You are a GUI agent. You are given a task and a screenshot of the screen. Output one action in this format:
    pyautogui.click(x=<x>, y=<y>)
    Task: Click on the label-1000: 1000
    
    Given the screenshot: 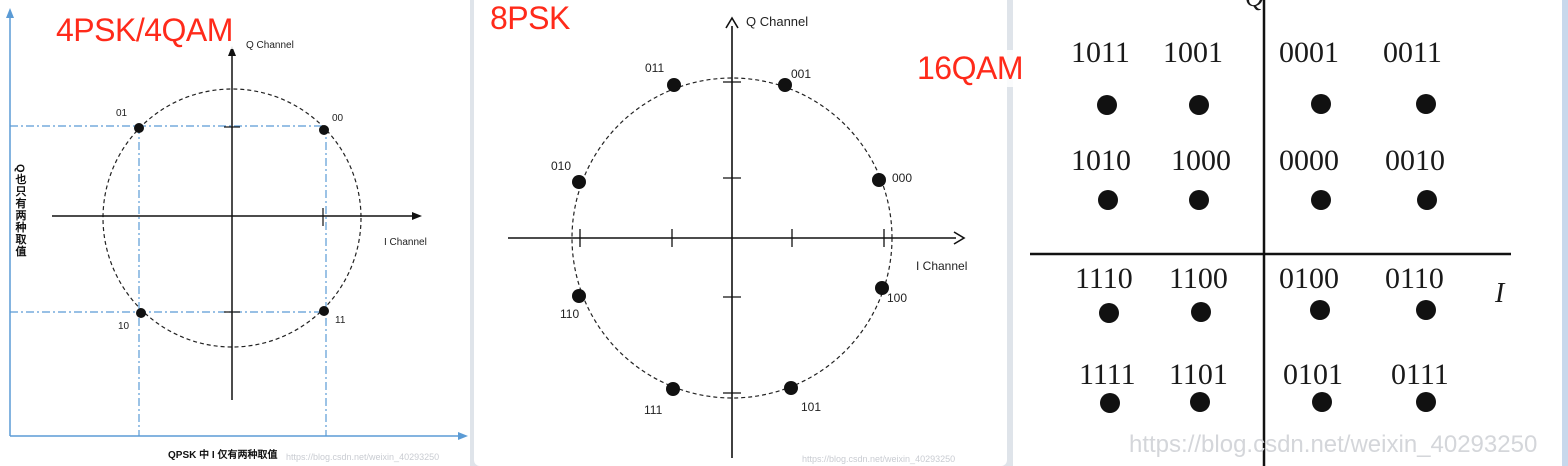 What is the action you would take?
    pyautogui.click(x=1201, y=160)
    